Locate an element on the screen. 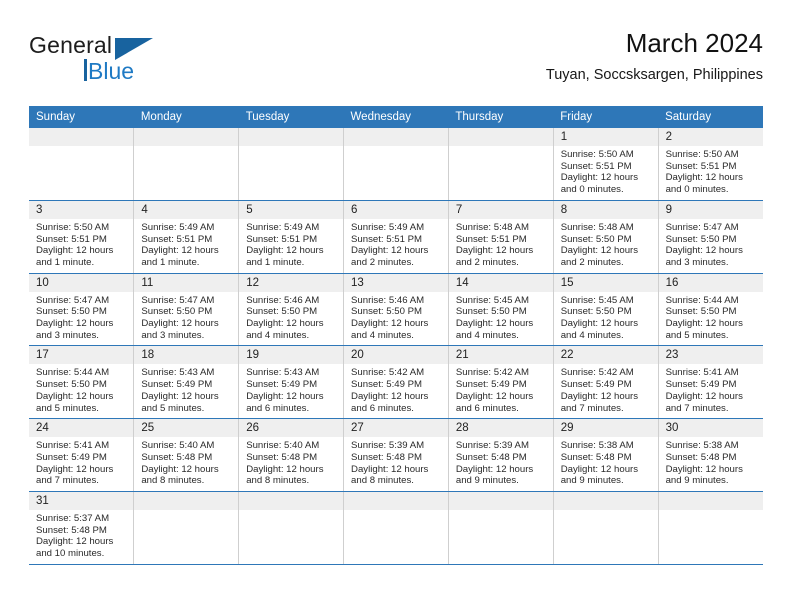  sunrise-time: Sunrise: 5:42 AM is located at coordinates (388, 373).